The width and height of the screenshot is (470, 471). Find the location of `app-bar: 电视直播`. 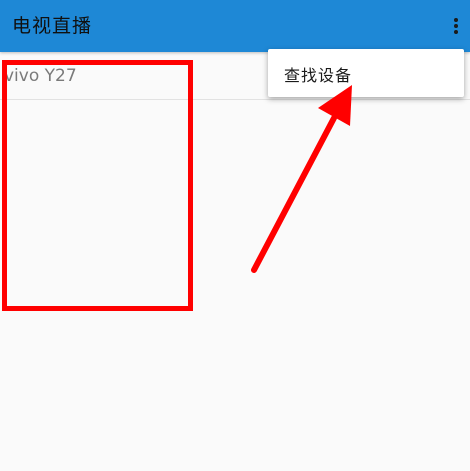

app-bar: 电视直播 is located at coordinates (235, 26).